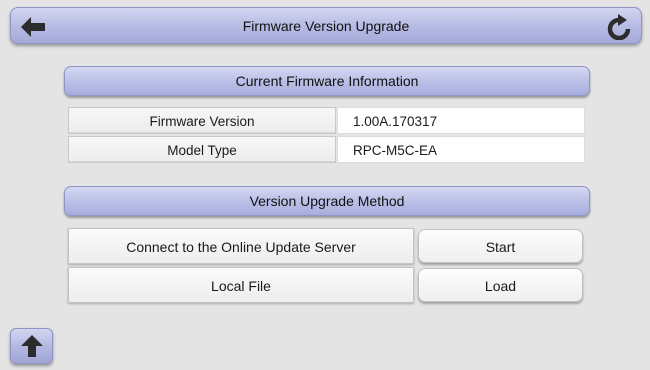 The width and height of the screenshot is (650, 370). Describe the element at coordinates (500, 285) in the screenshot. I see `load-button: Load` at that location.